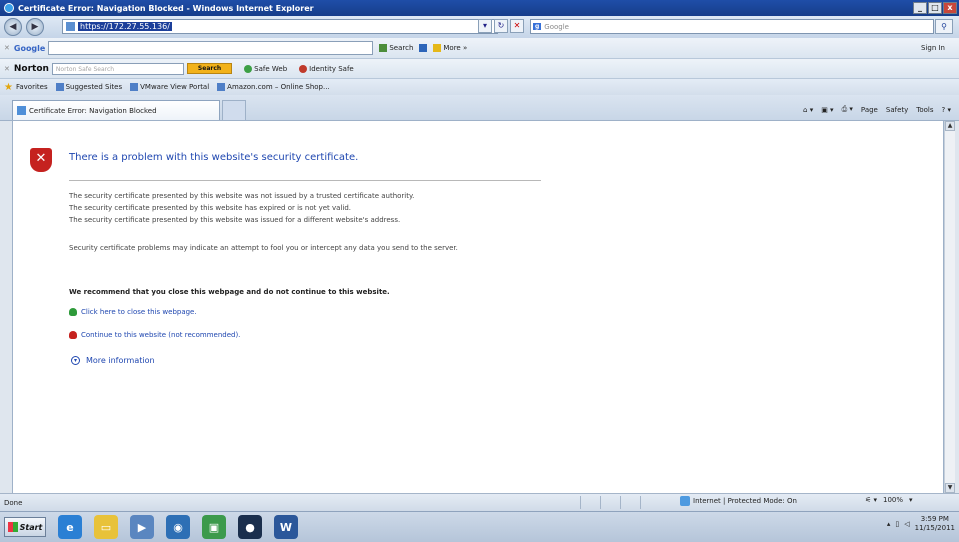 This screenshot has height=542, width=959. What do you see at coordinates (117, 68) in the screenshot?
I see `norton-search-input: Norton Safe Search` at bounding box center [117, 68].